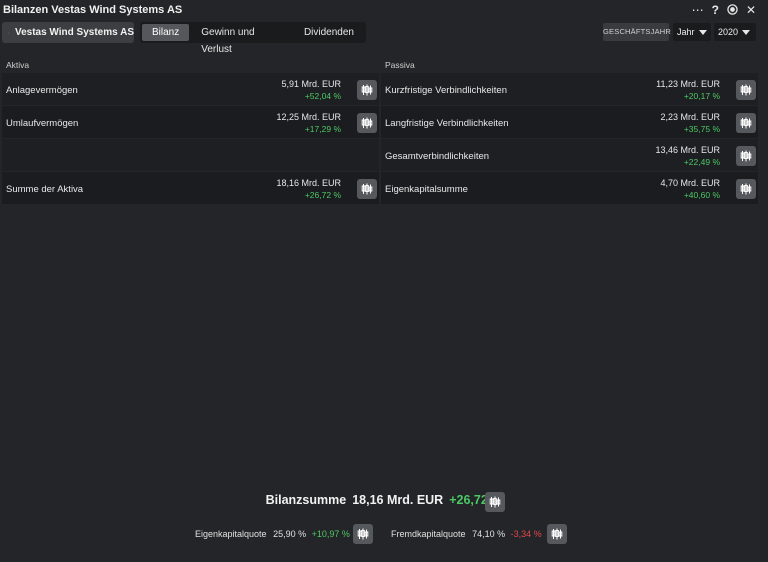 The width and height of the screenshot is (768, 562). I want to click on tab-bar: Bilanz Gewinn und Verlust Dividenden, so click(253, 38).